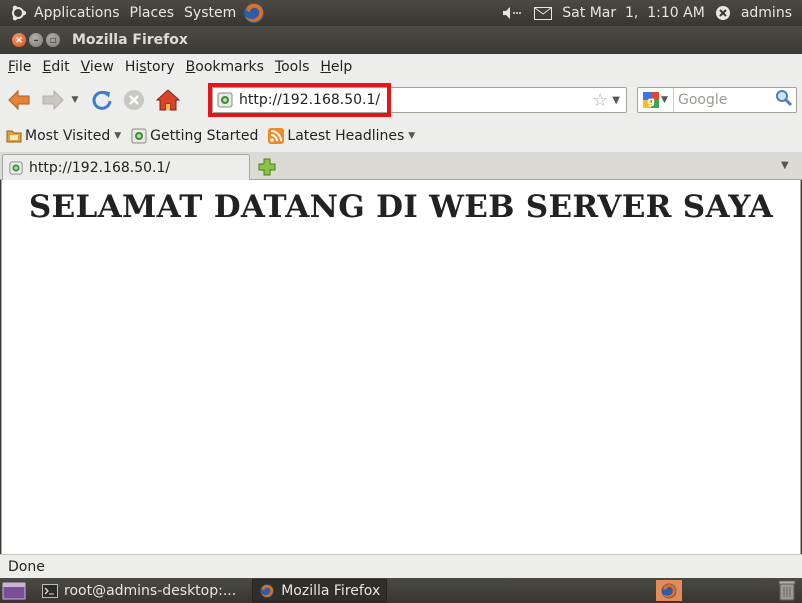 The height and width of the screenshot is (603, 802). I want to click on google-icon: g, so click(651, 100).